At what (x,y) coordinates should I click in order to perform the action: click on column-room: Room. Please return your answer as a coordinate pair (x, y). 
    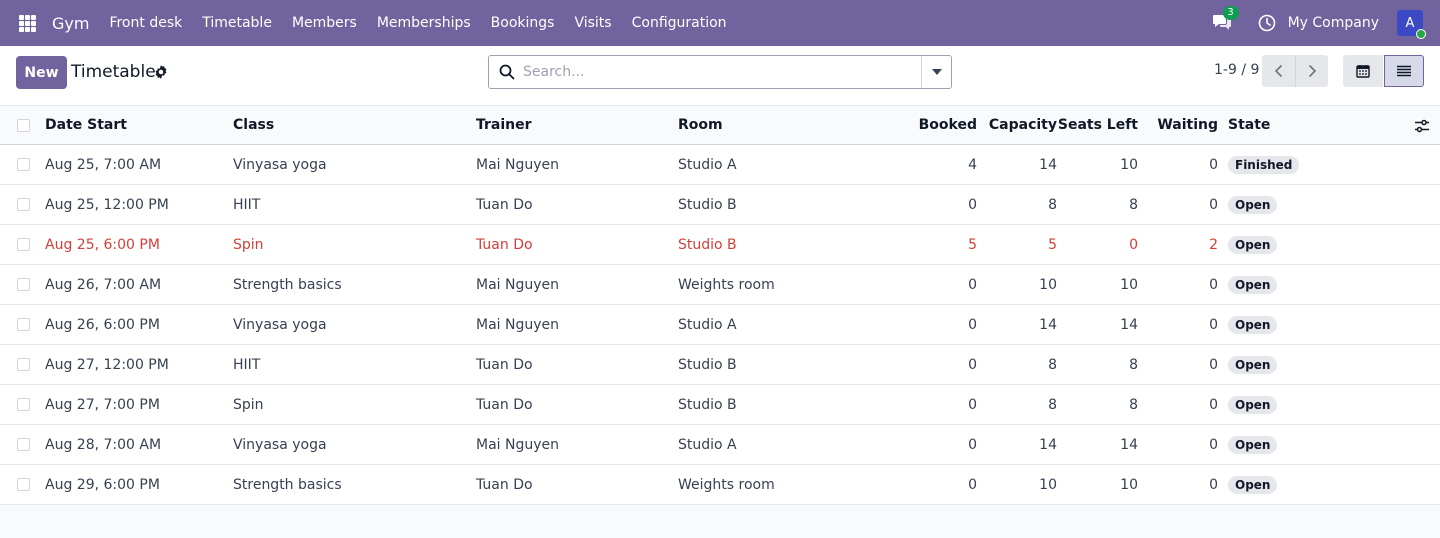
    Looking at the image, I should click on (700, 125).